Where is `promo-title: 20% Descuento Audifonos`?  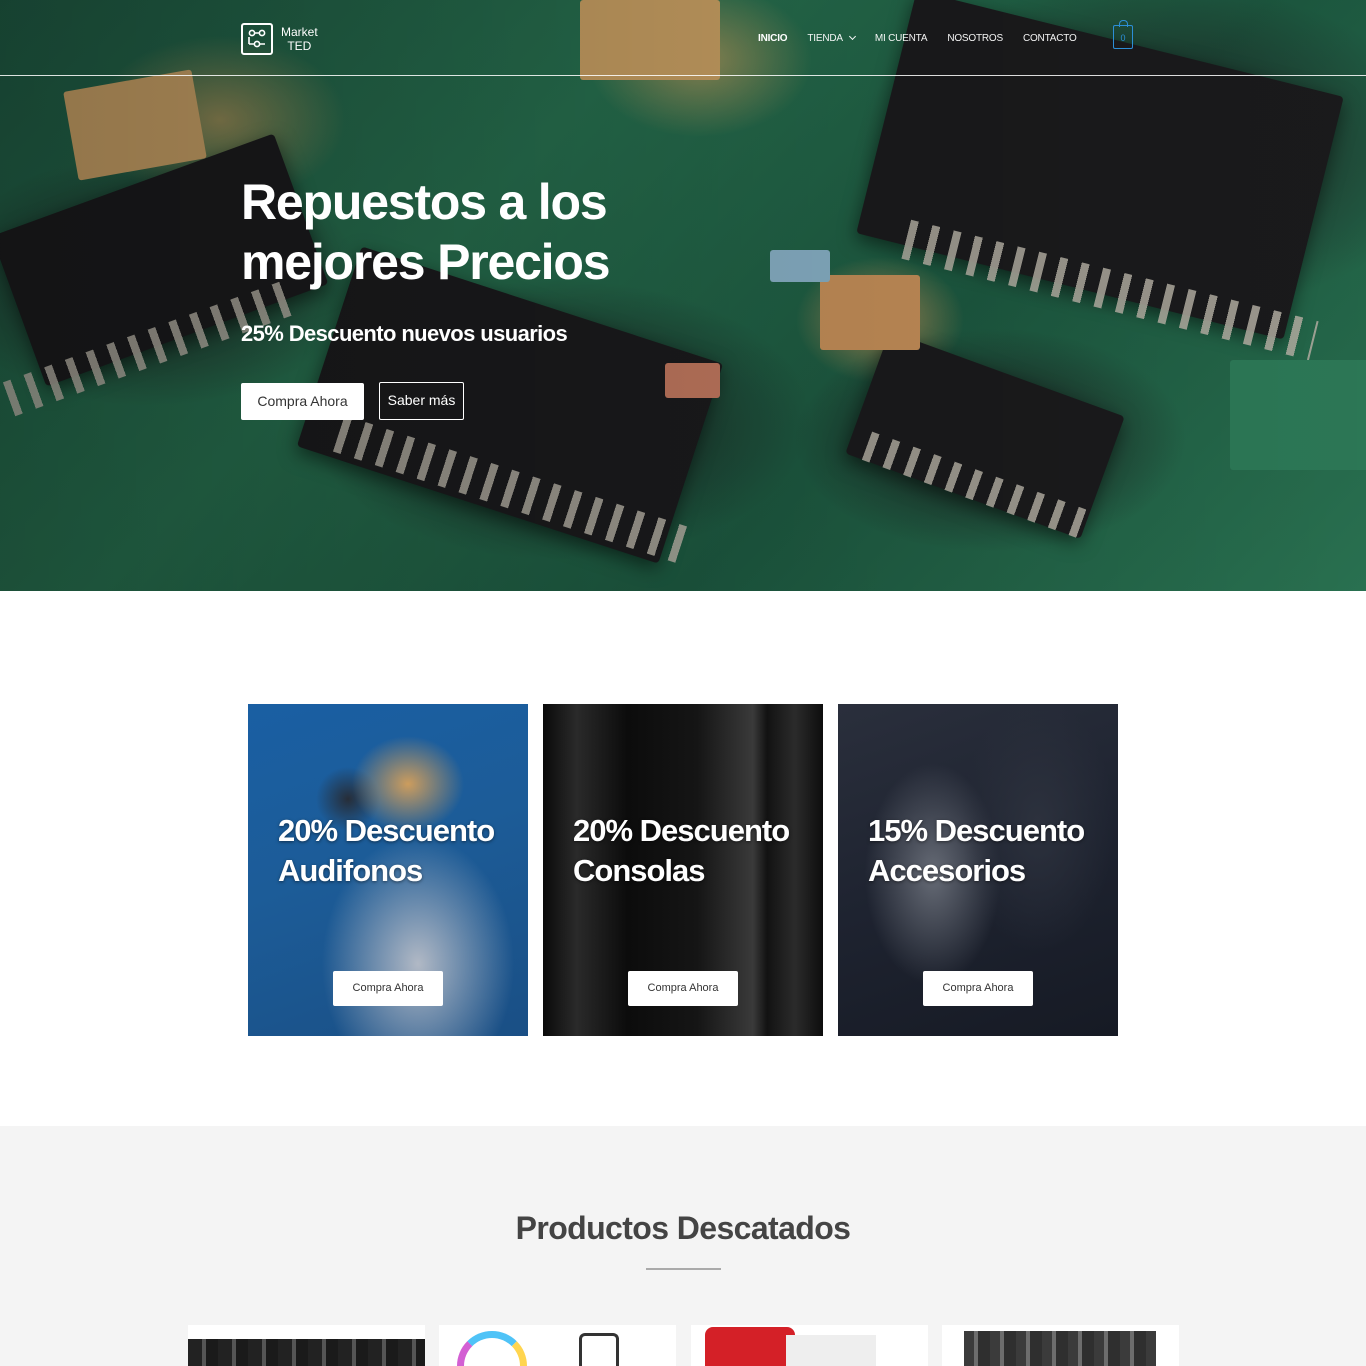 promo-title: 20% Descuento Audifonos is located at coordinates (398, 851).